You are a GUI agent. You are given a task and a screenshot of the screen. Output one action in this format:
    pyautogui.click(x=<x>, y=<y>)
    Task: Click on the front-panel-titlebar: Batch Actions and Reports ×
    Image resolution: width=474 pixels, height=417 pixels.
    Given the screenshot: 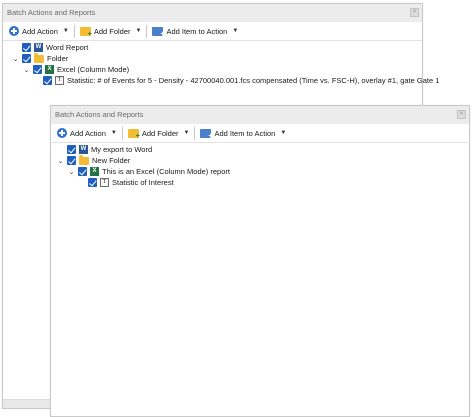 What is the action you would take?
    pyautogui.click(x=260, y=115)
    